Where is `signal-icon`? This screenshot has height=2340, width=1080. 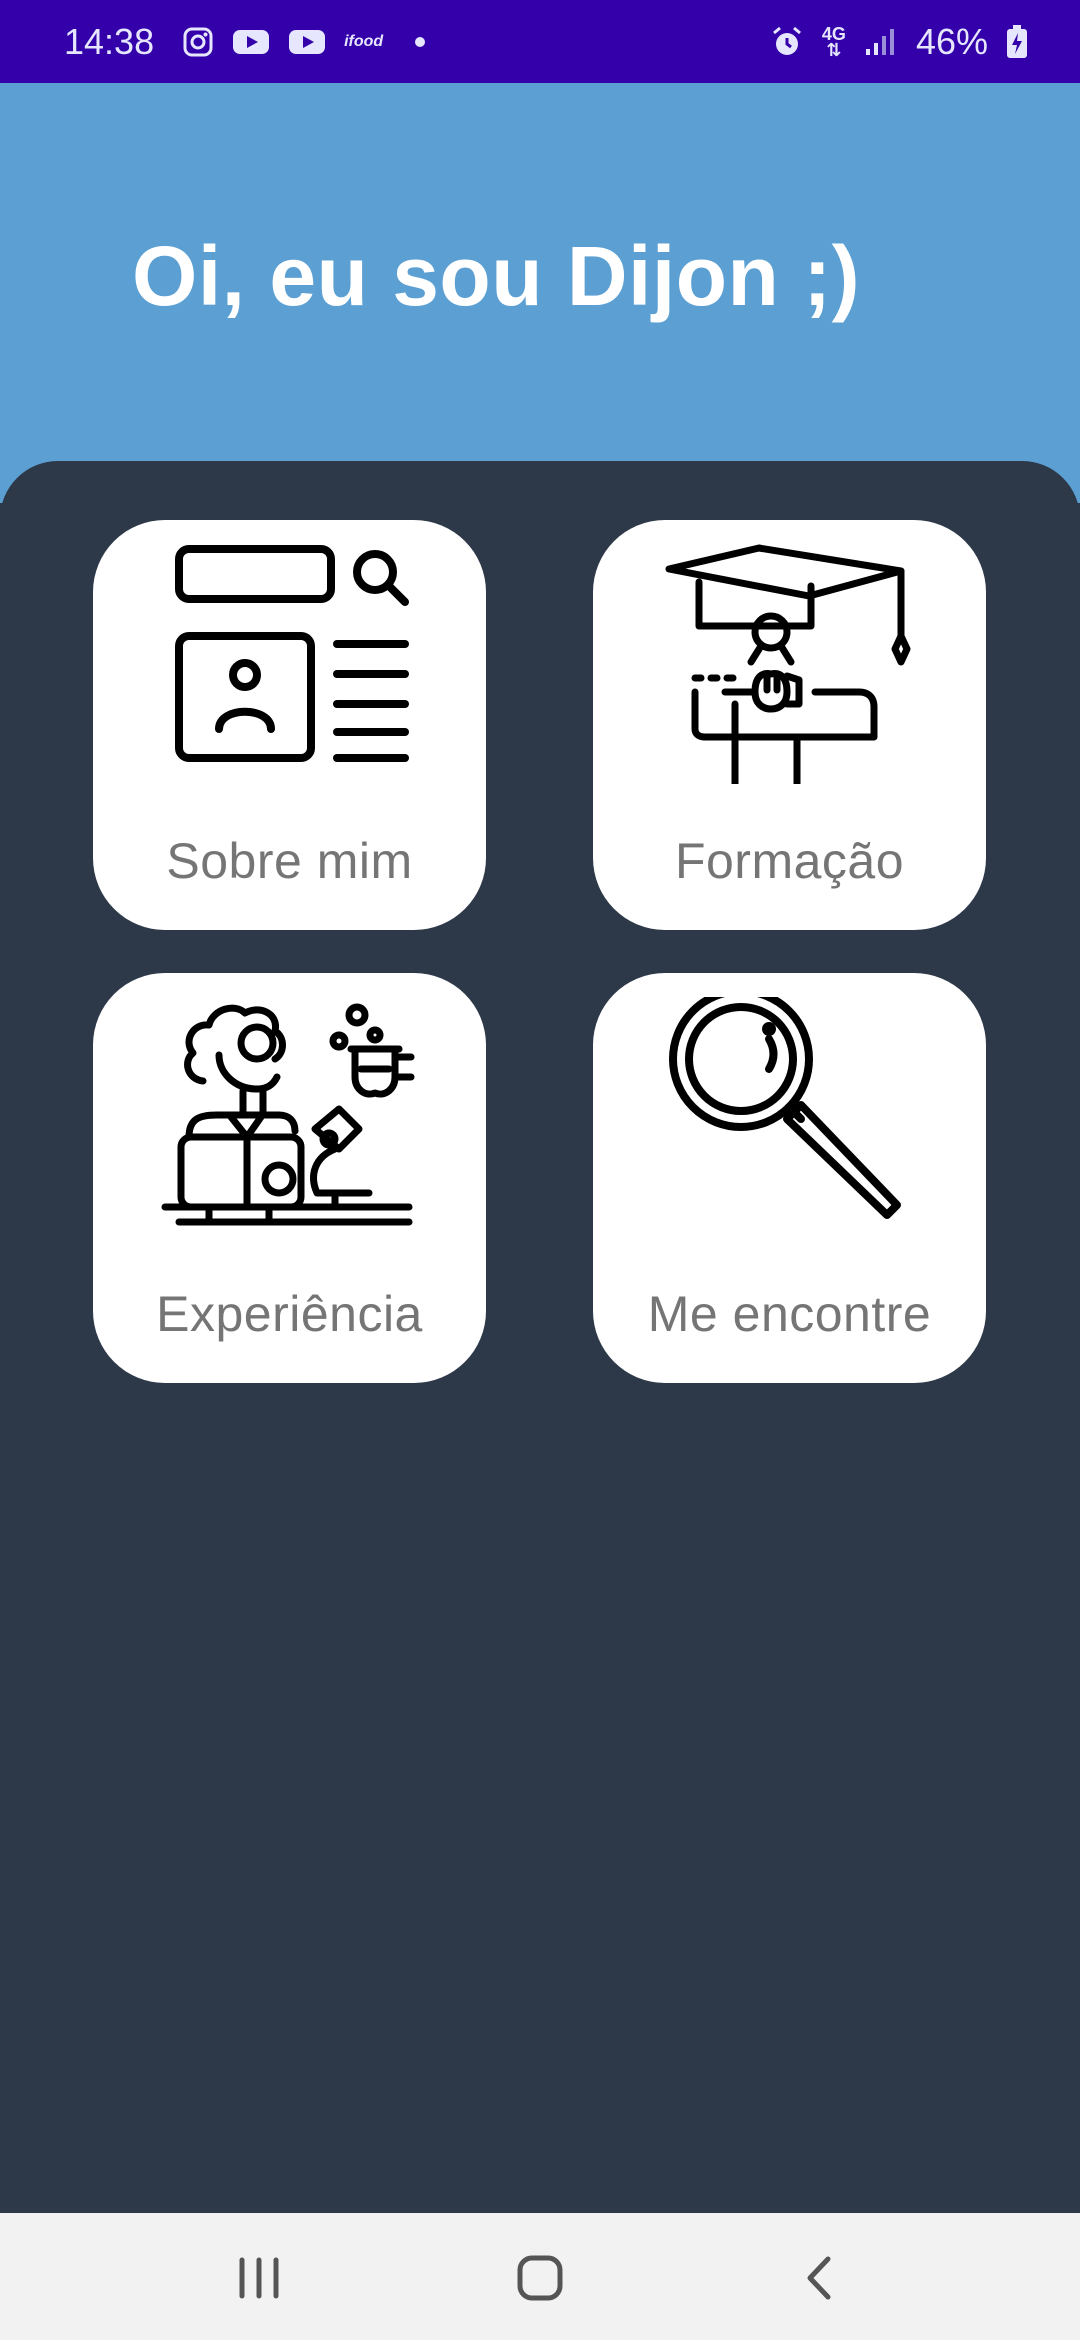
signal-icon is located at coordinates (881, 42).